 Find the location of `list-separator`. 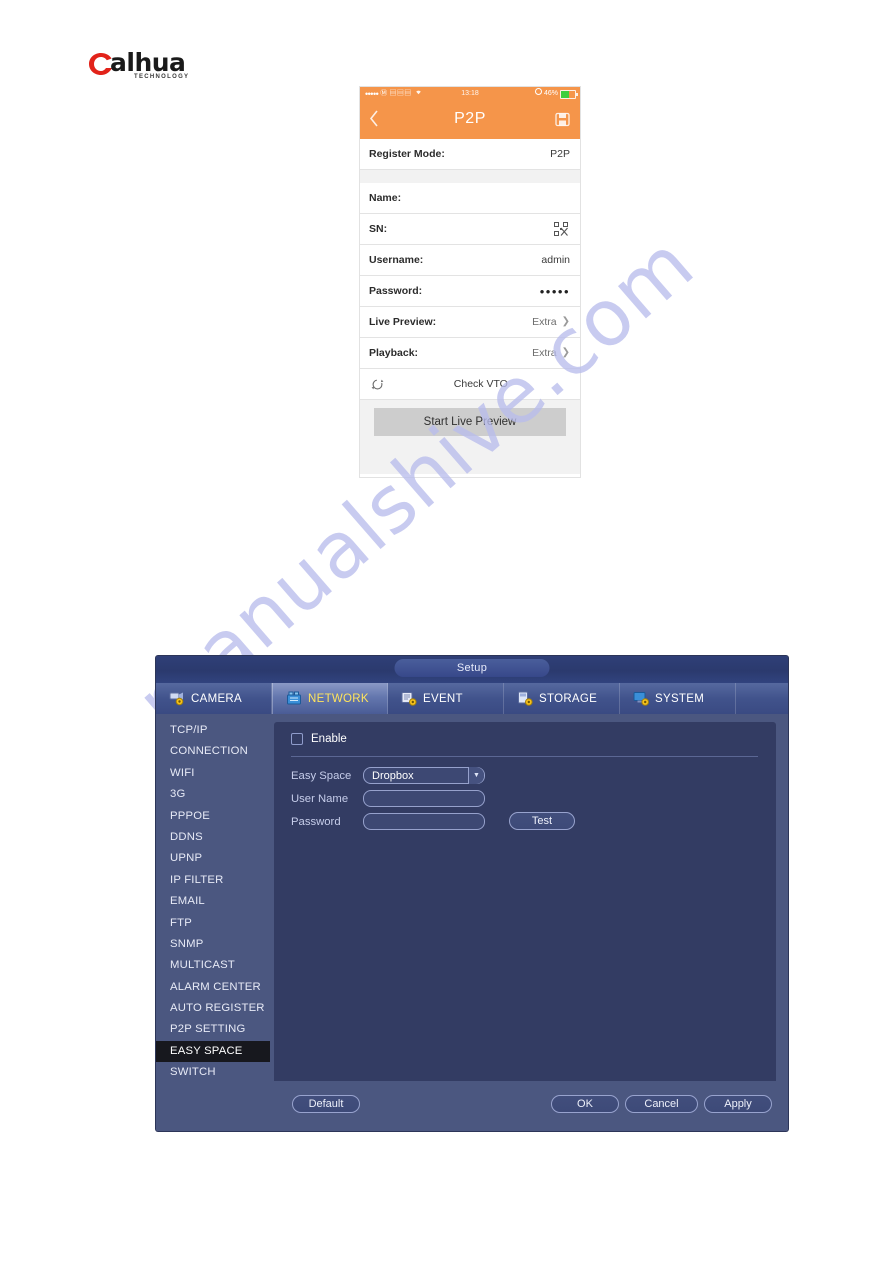

list-separator is located at coordinates (470, 176).